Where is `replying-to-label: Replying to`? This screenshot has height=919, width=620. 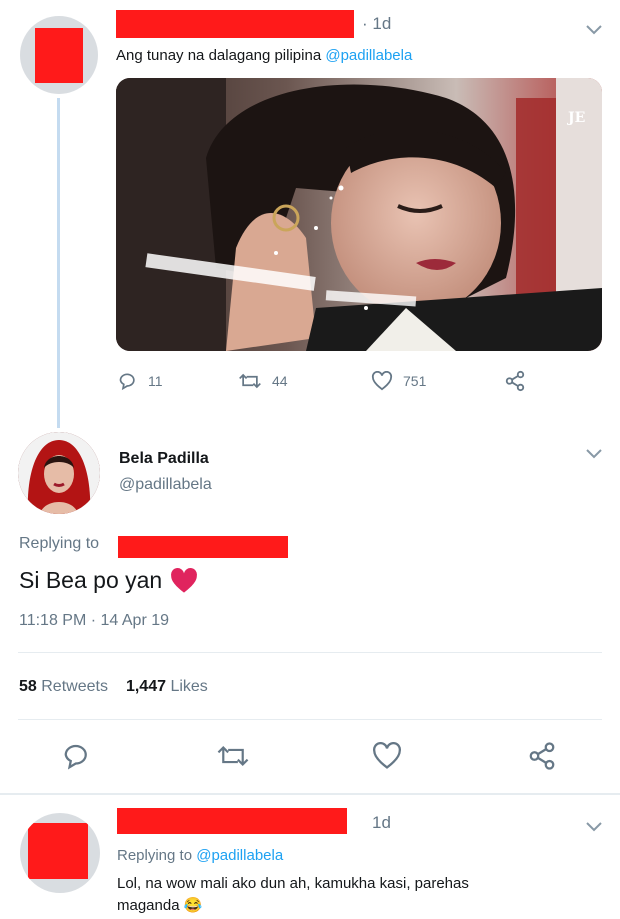
replying-to-label: Replying to is located at coordinates (59, 543).